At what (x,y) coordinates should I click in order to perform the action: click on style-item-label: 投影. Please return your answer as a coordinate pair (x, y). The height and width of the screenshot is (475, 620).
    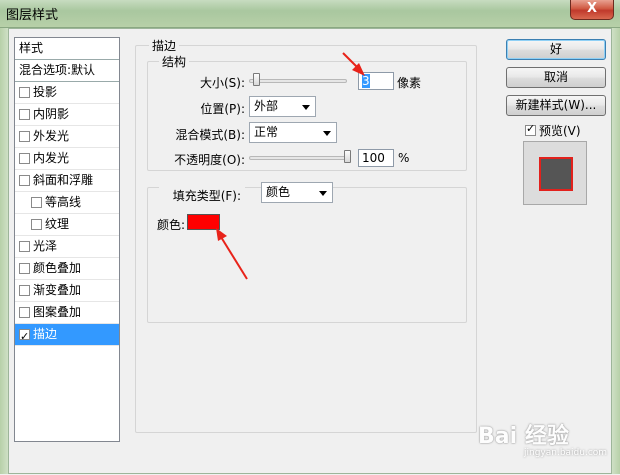
    Looking at the image, I should click on (45, 92).